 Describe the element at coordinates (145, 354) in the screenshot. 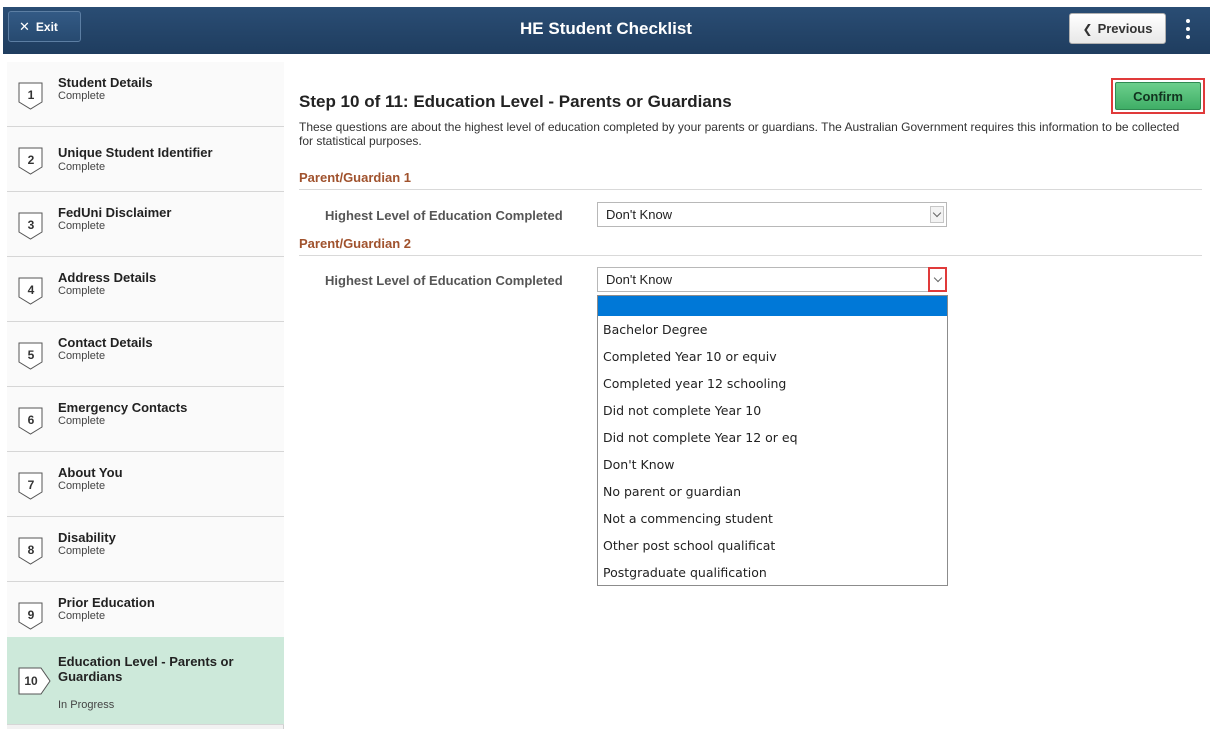

I see `sidebar-item-contact-details: 5 Contact Details Complete` at that location.